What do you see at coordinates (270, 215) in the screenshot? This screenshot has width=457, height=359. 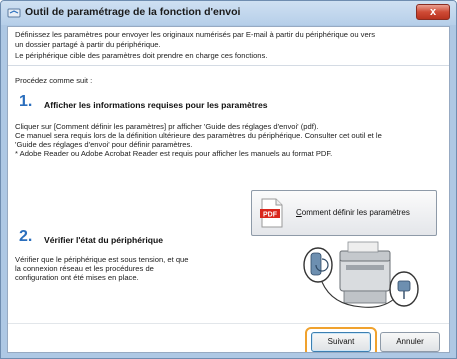 I see `pdf-icon-label: PDF` at bounding box center [270, 215].